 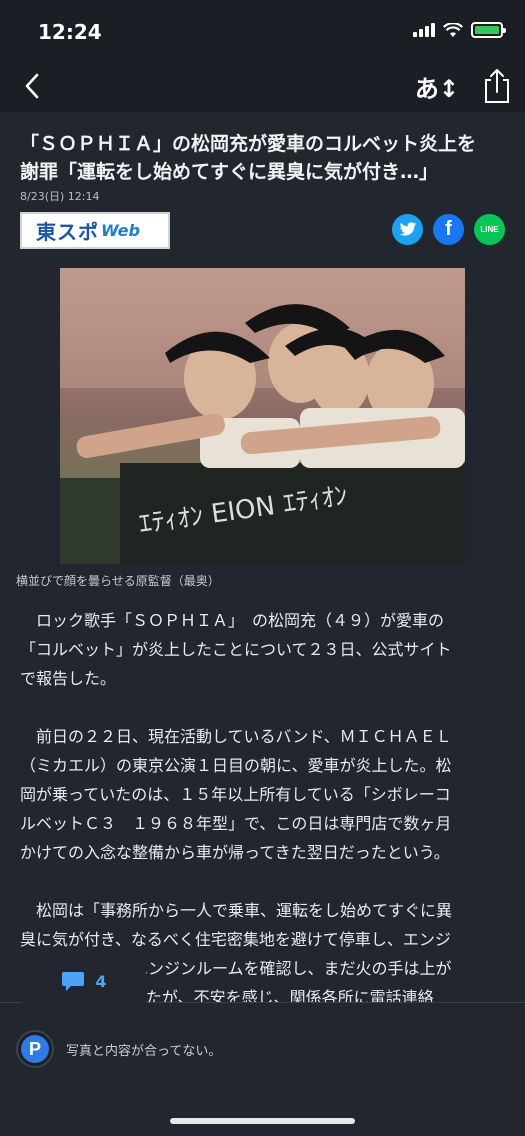 I want to click on facebook-icon: f, so click(x=448, y=229).